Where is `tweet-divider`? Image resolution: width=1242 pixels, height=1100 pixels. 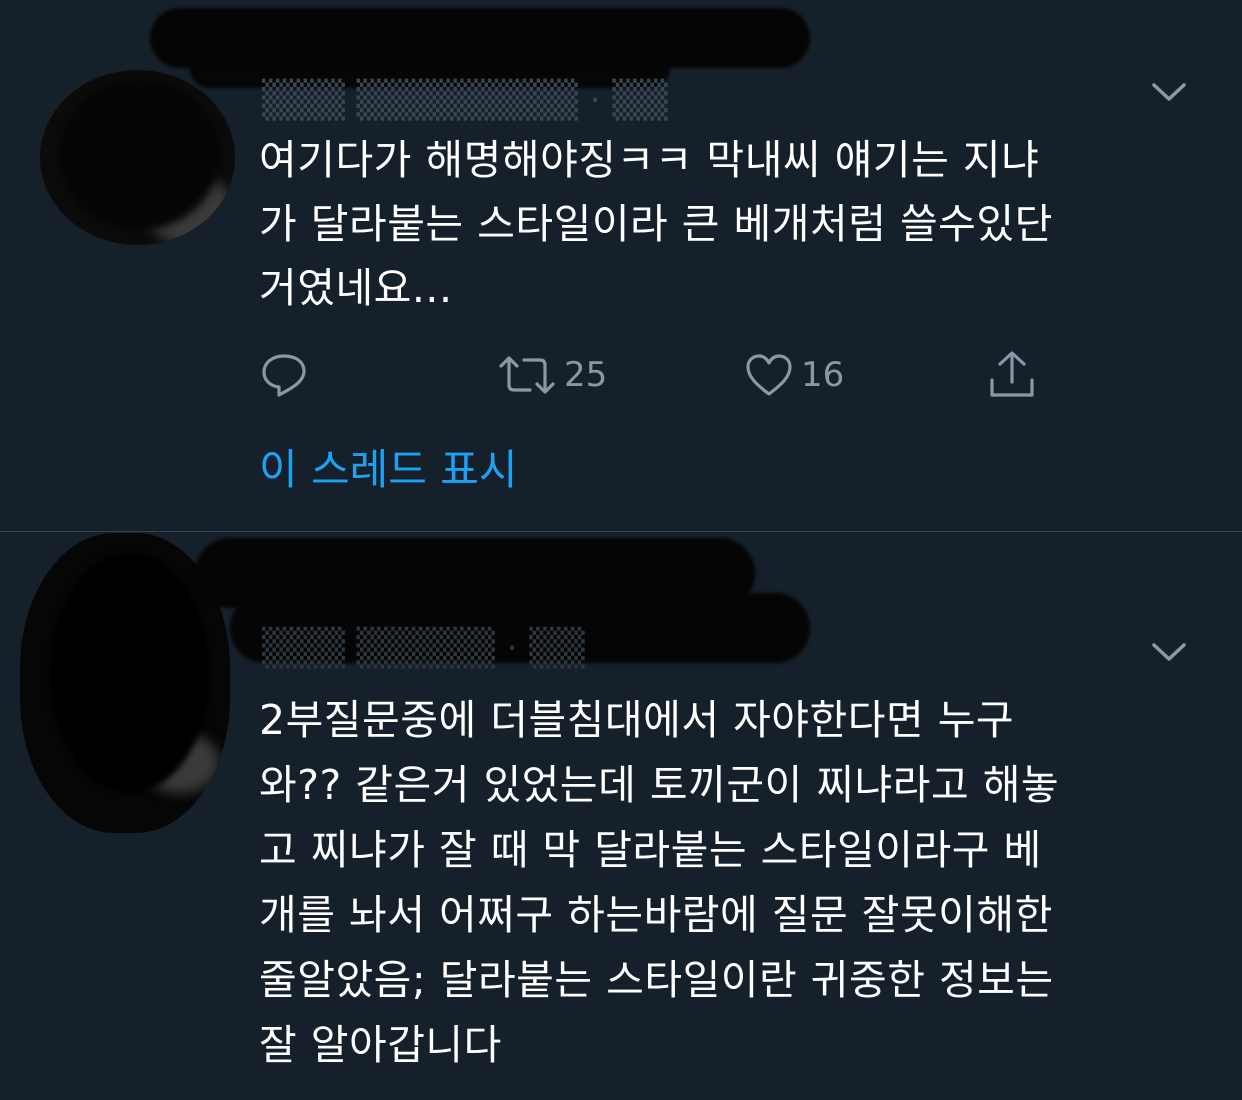 tweet-divider is located at coordinates (621, 531).